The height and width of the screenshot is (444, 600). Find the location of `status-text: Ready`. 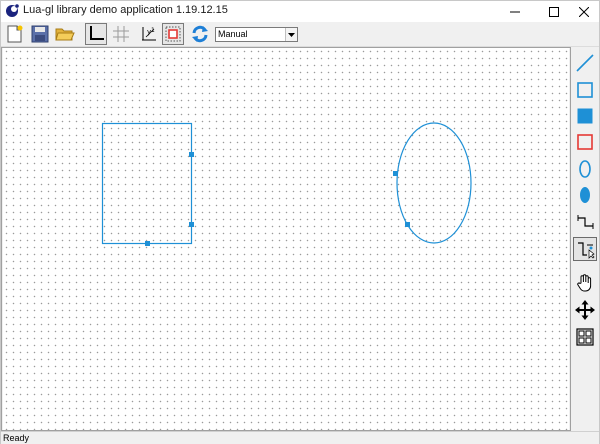

status-text: Ready is located at coordinates (16, 438).